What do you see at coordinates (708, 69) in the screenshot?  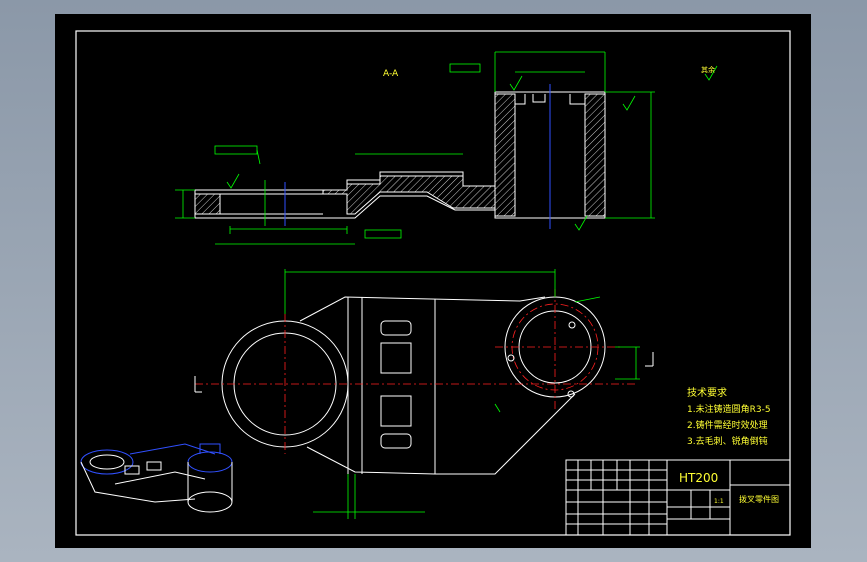 I see `roughness-rest-label: 其余` at bounding box center [708, 69].